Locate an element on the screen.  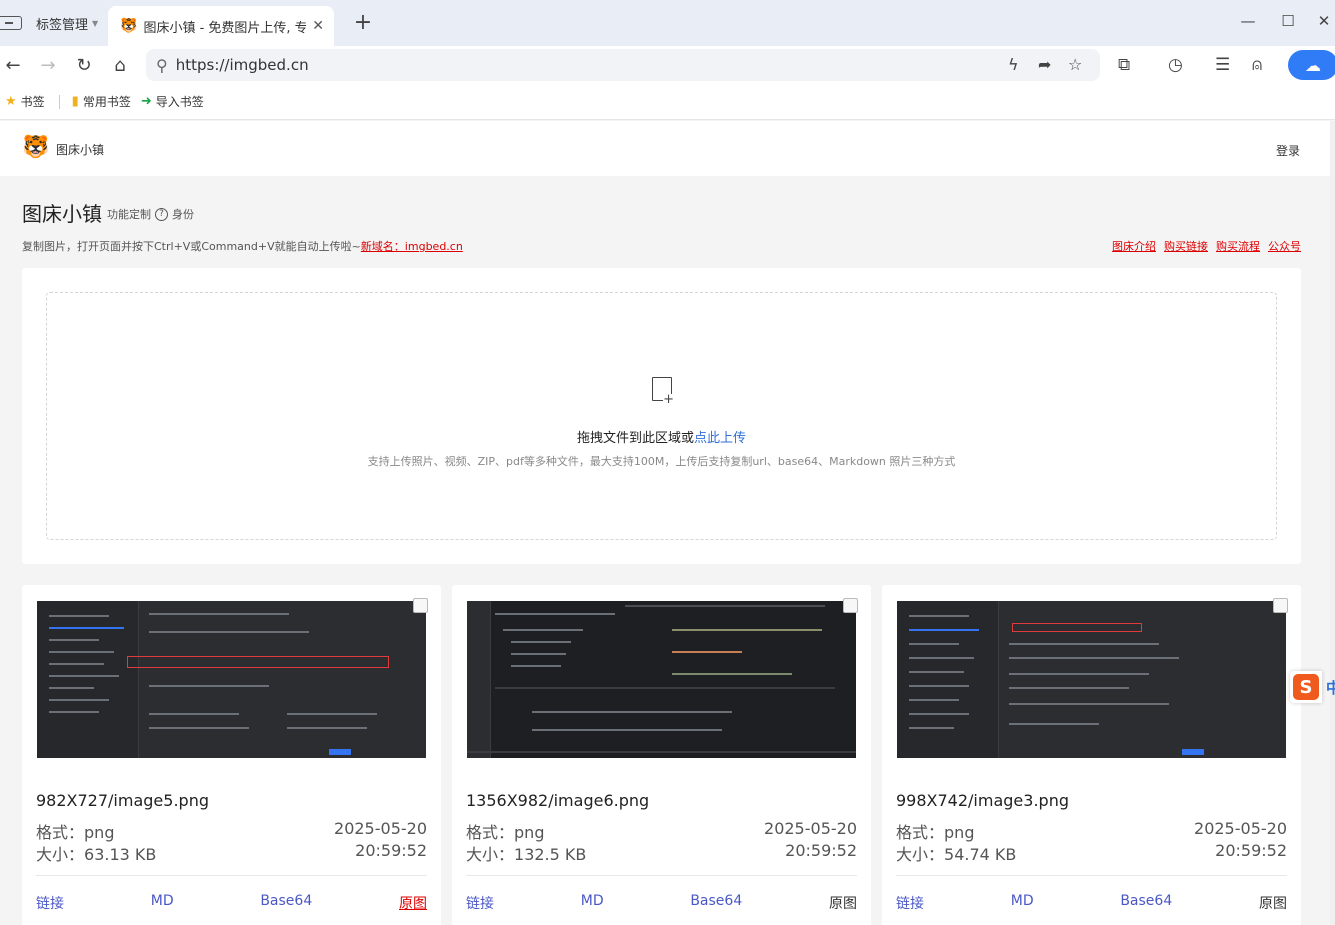
star-icon: ☆ is located at coordinates (1075, 64).